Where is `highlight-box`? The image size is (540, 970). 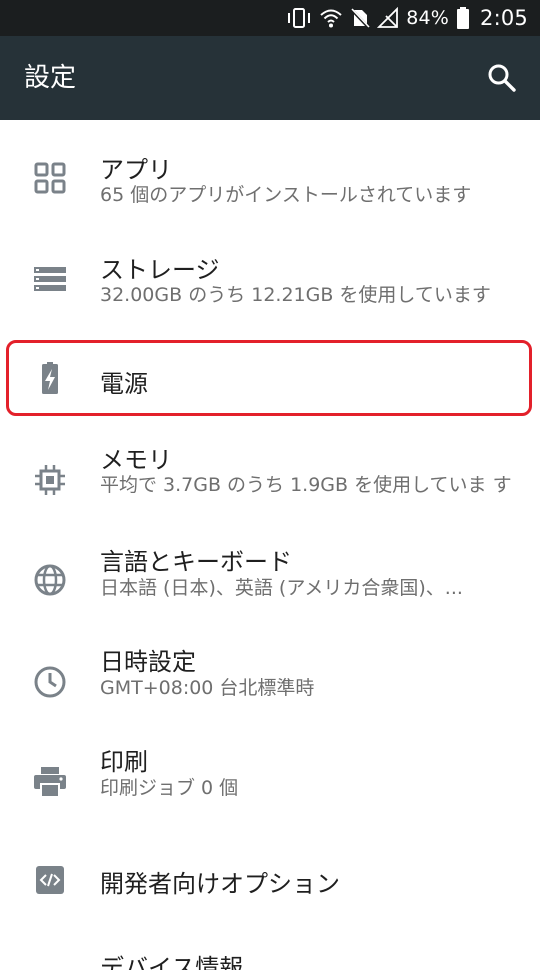 highlight-box is located at coordinates (269, 378).